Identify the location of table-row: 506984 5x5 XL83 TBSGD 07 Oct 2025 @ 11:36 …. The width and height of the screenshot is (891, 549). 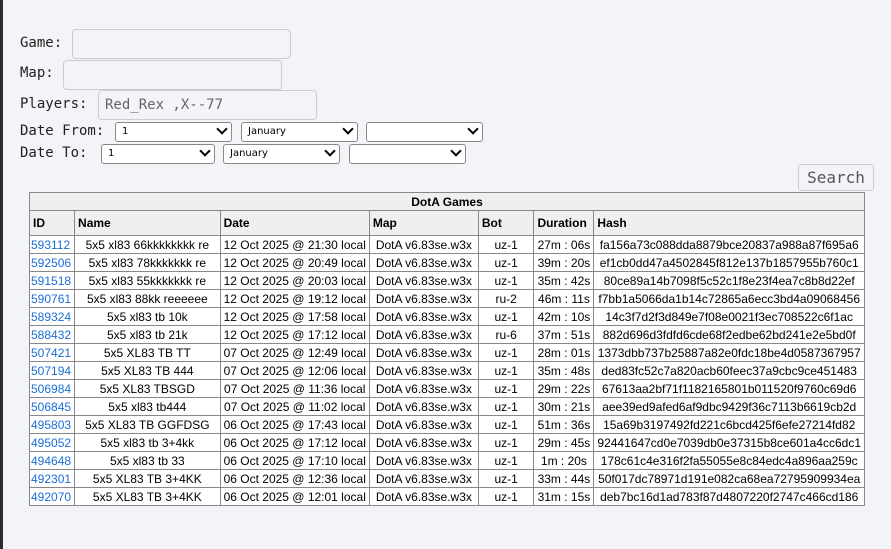
(446, 388).